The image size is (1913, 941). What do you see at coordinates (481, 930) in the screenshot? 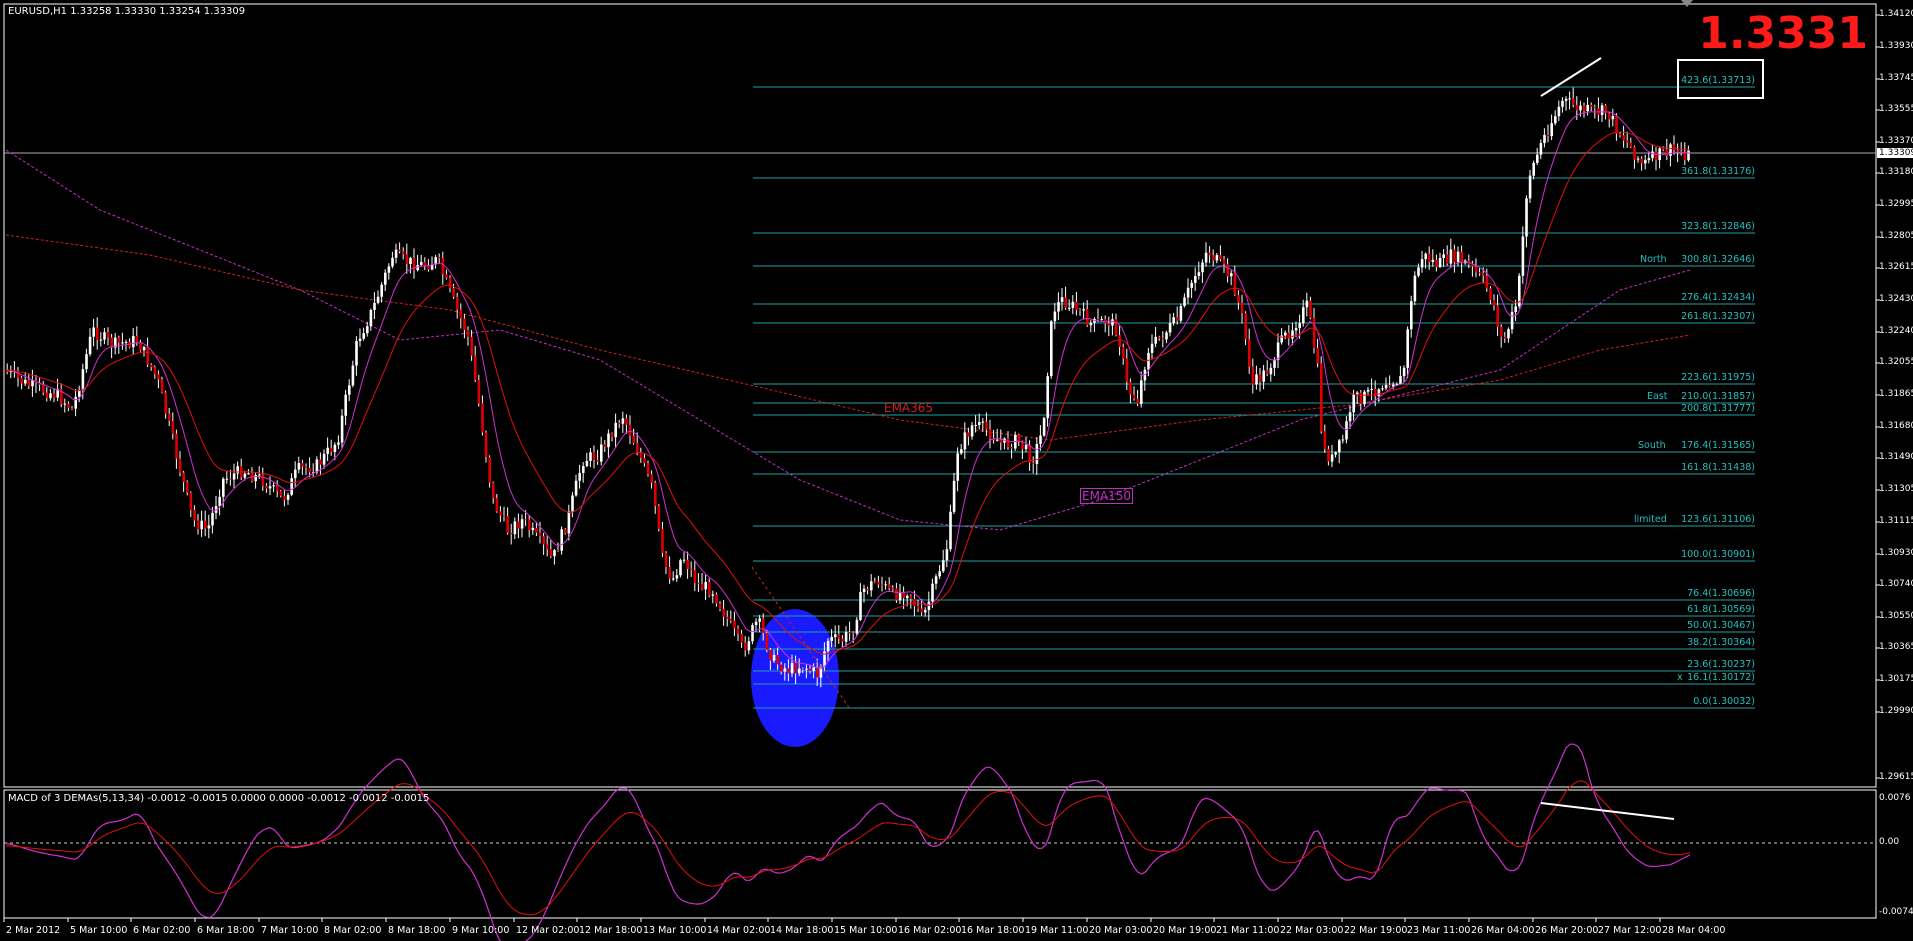
I see `time-axis-label: 9 Mar 10:00` at bounding box center [481, 930].